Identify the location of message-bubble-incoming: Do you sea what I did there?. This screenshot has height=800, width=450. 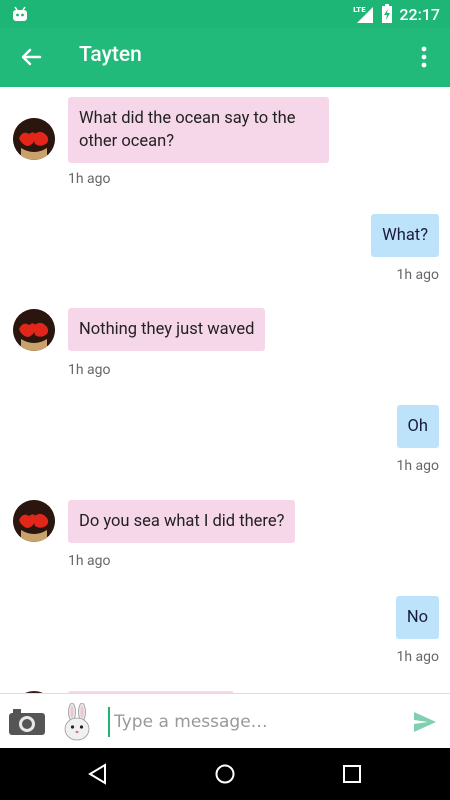
(182, 521).